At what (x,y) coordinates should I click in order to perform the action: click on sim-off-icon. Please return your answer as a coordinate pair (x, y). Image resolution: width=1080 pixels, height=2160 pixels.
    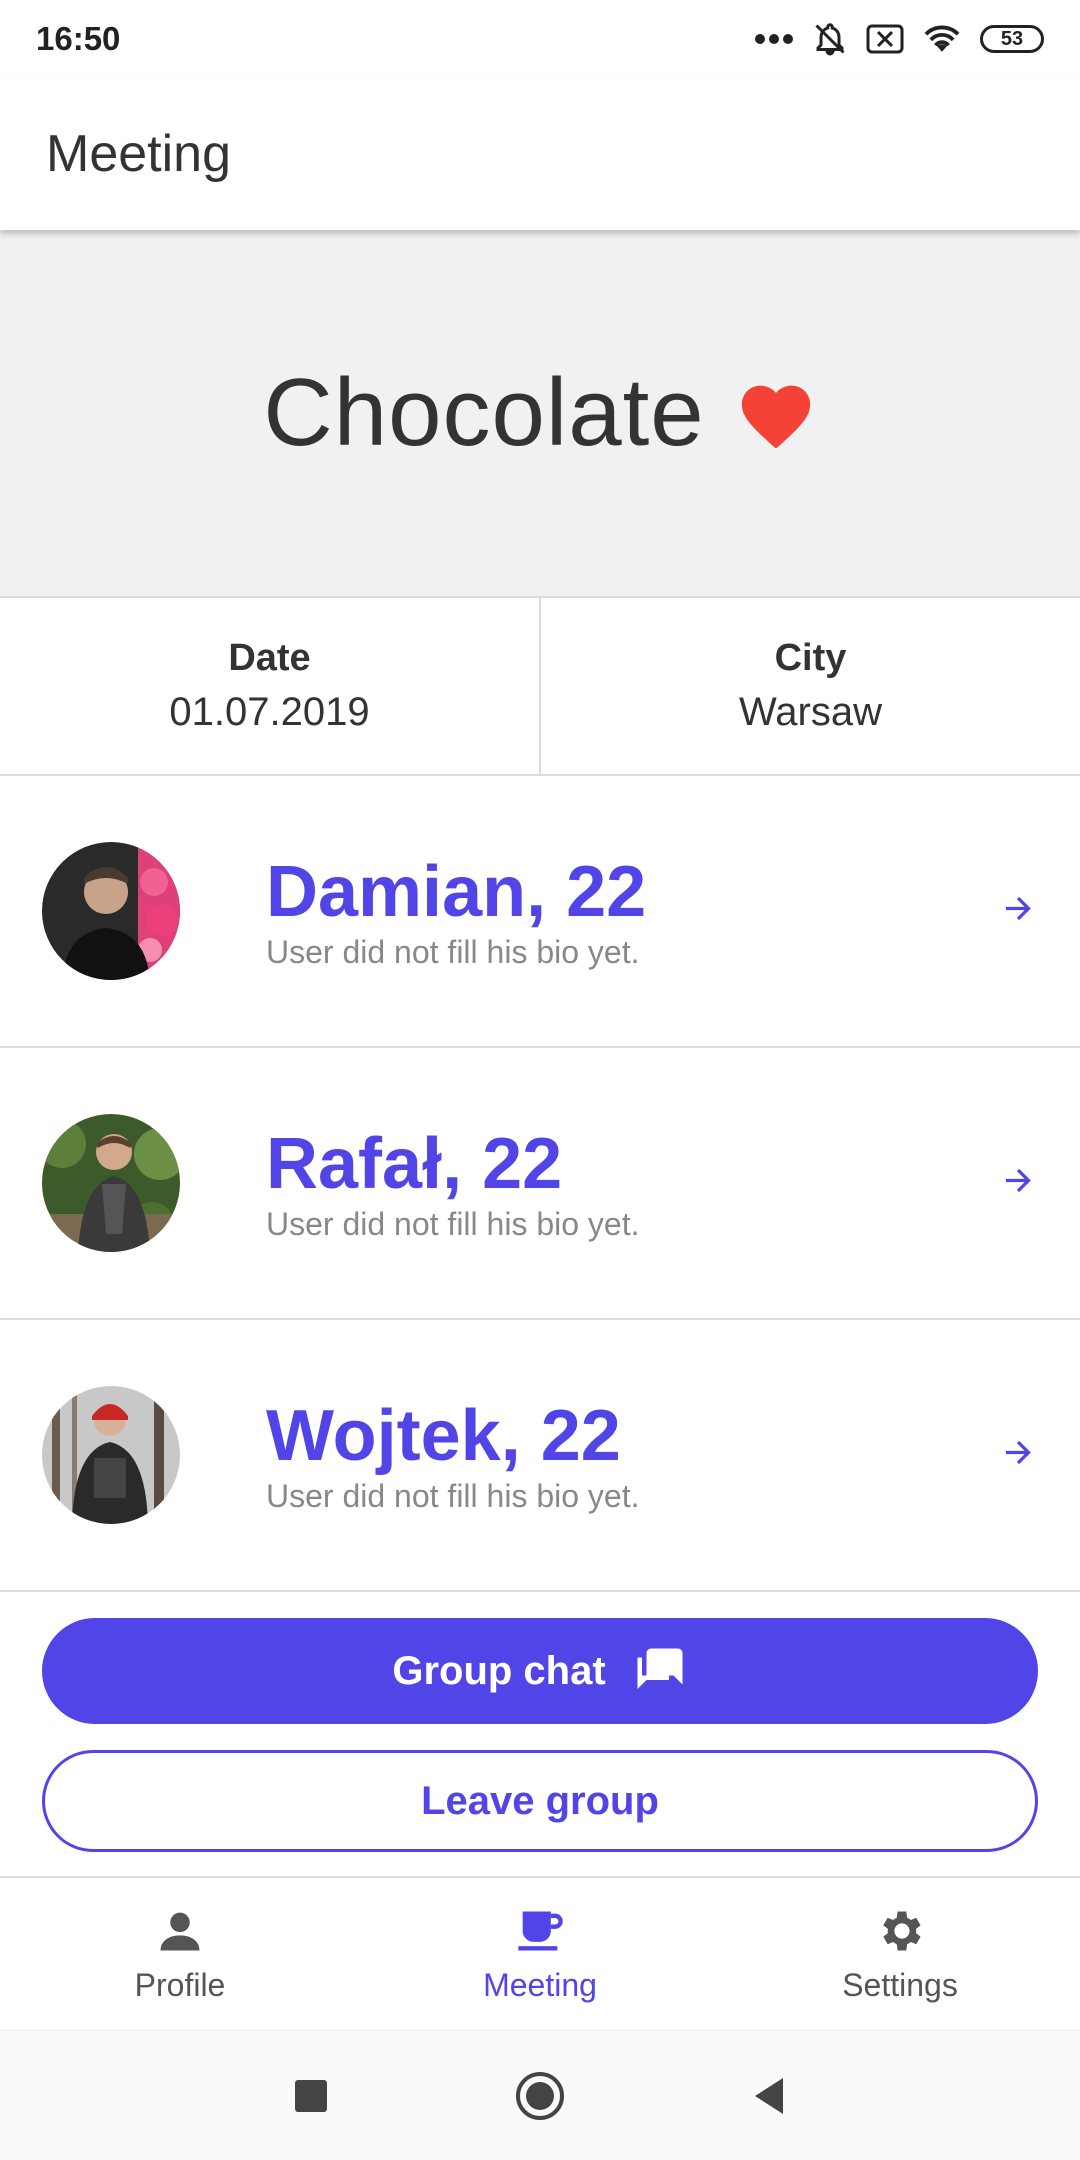
    Looking at the image, I should click on (885, 39).